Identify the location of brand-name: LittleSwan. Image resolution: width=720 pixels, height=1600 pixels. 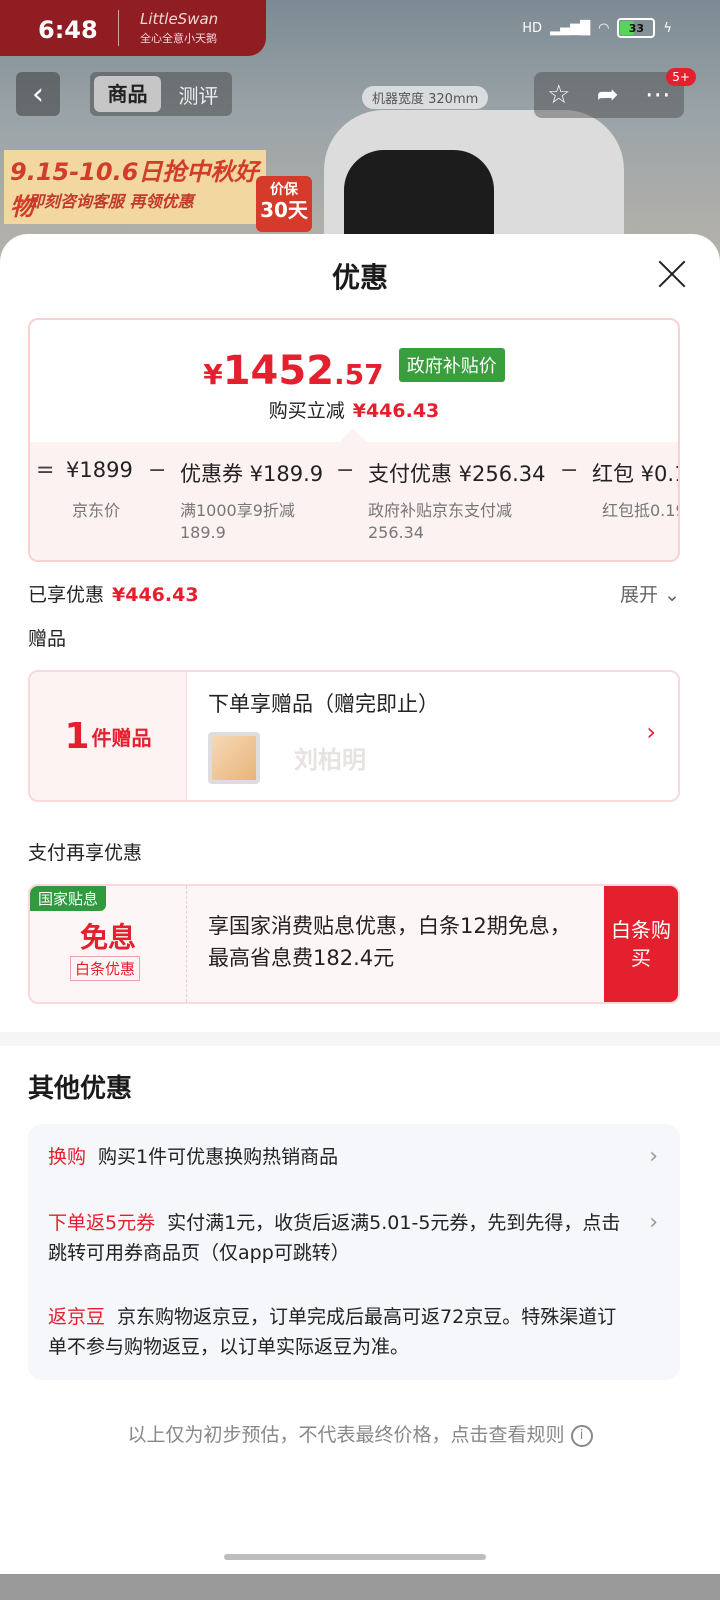
(179, 19).